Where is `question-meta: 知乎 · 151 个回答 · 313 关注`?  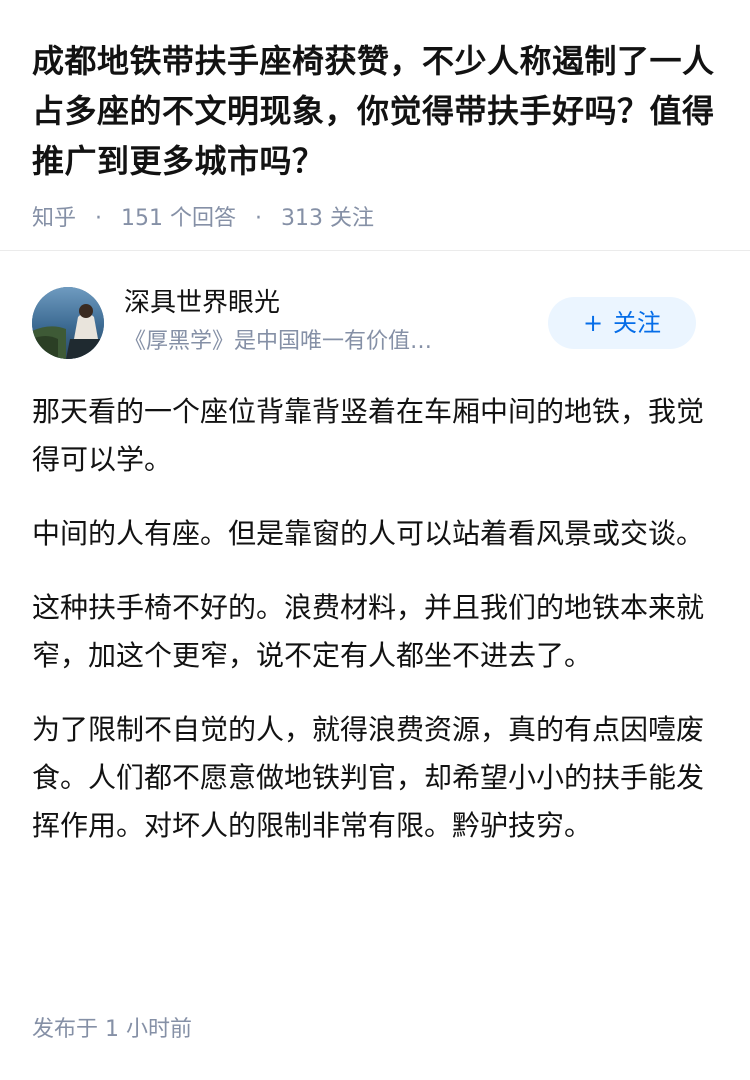
question-meta: 知乎 · 151 个回答 · 313 关注 is located at coordinates (375, 219).